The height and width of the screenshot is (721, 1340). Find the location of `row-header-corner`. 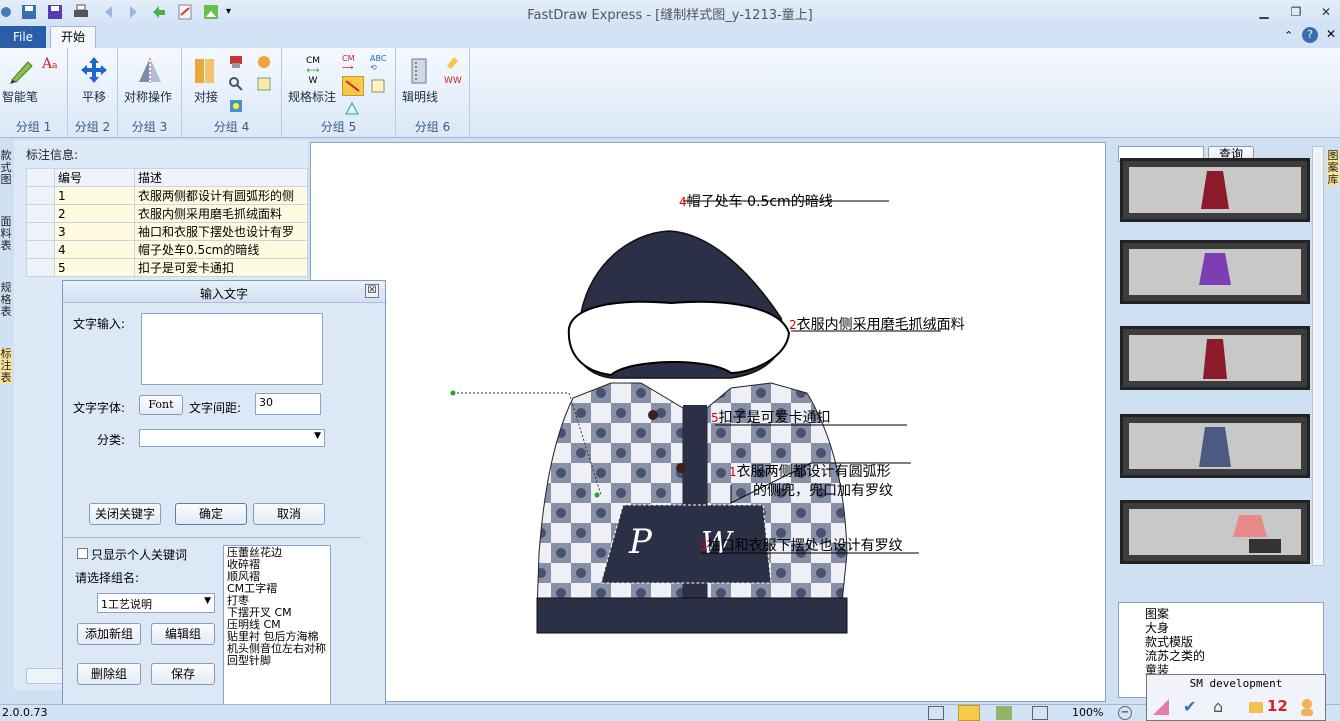

row-header-corner is located at coordinates (40, 177).